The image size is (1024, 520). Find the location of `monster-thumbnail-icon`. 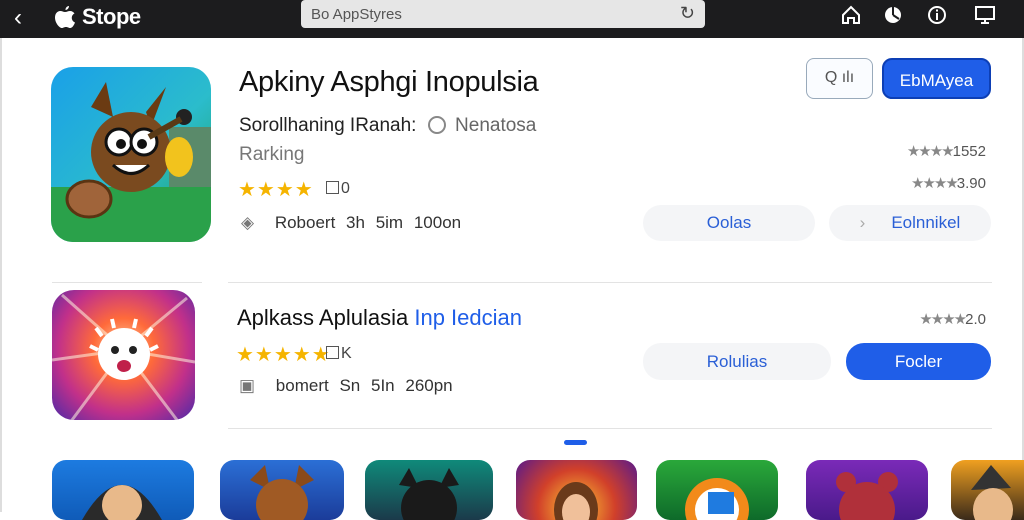

monster-thumbnail-icon is located at coordinates (867, 496).